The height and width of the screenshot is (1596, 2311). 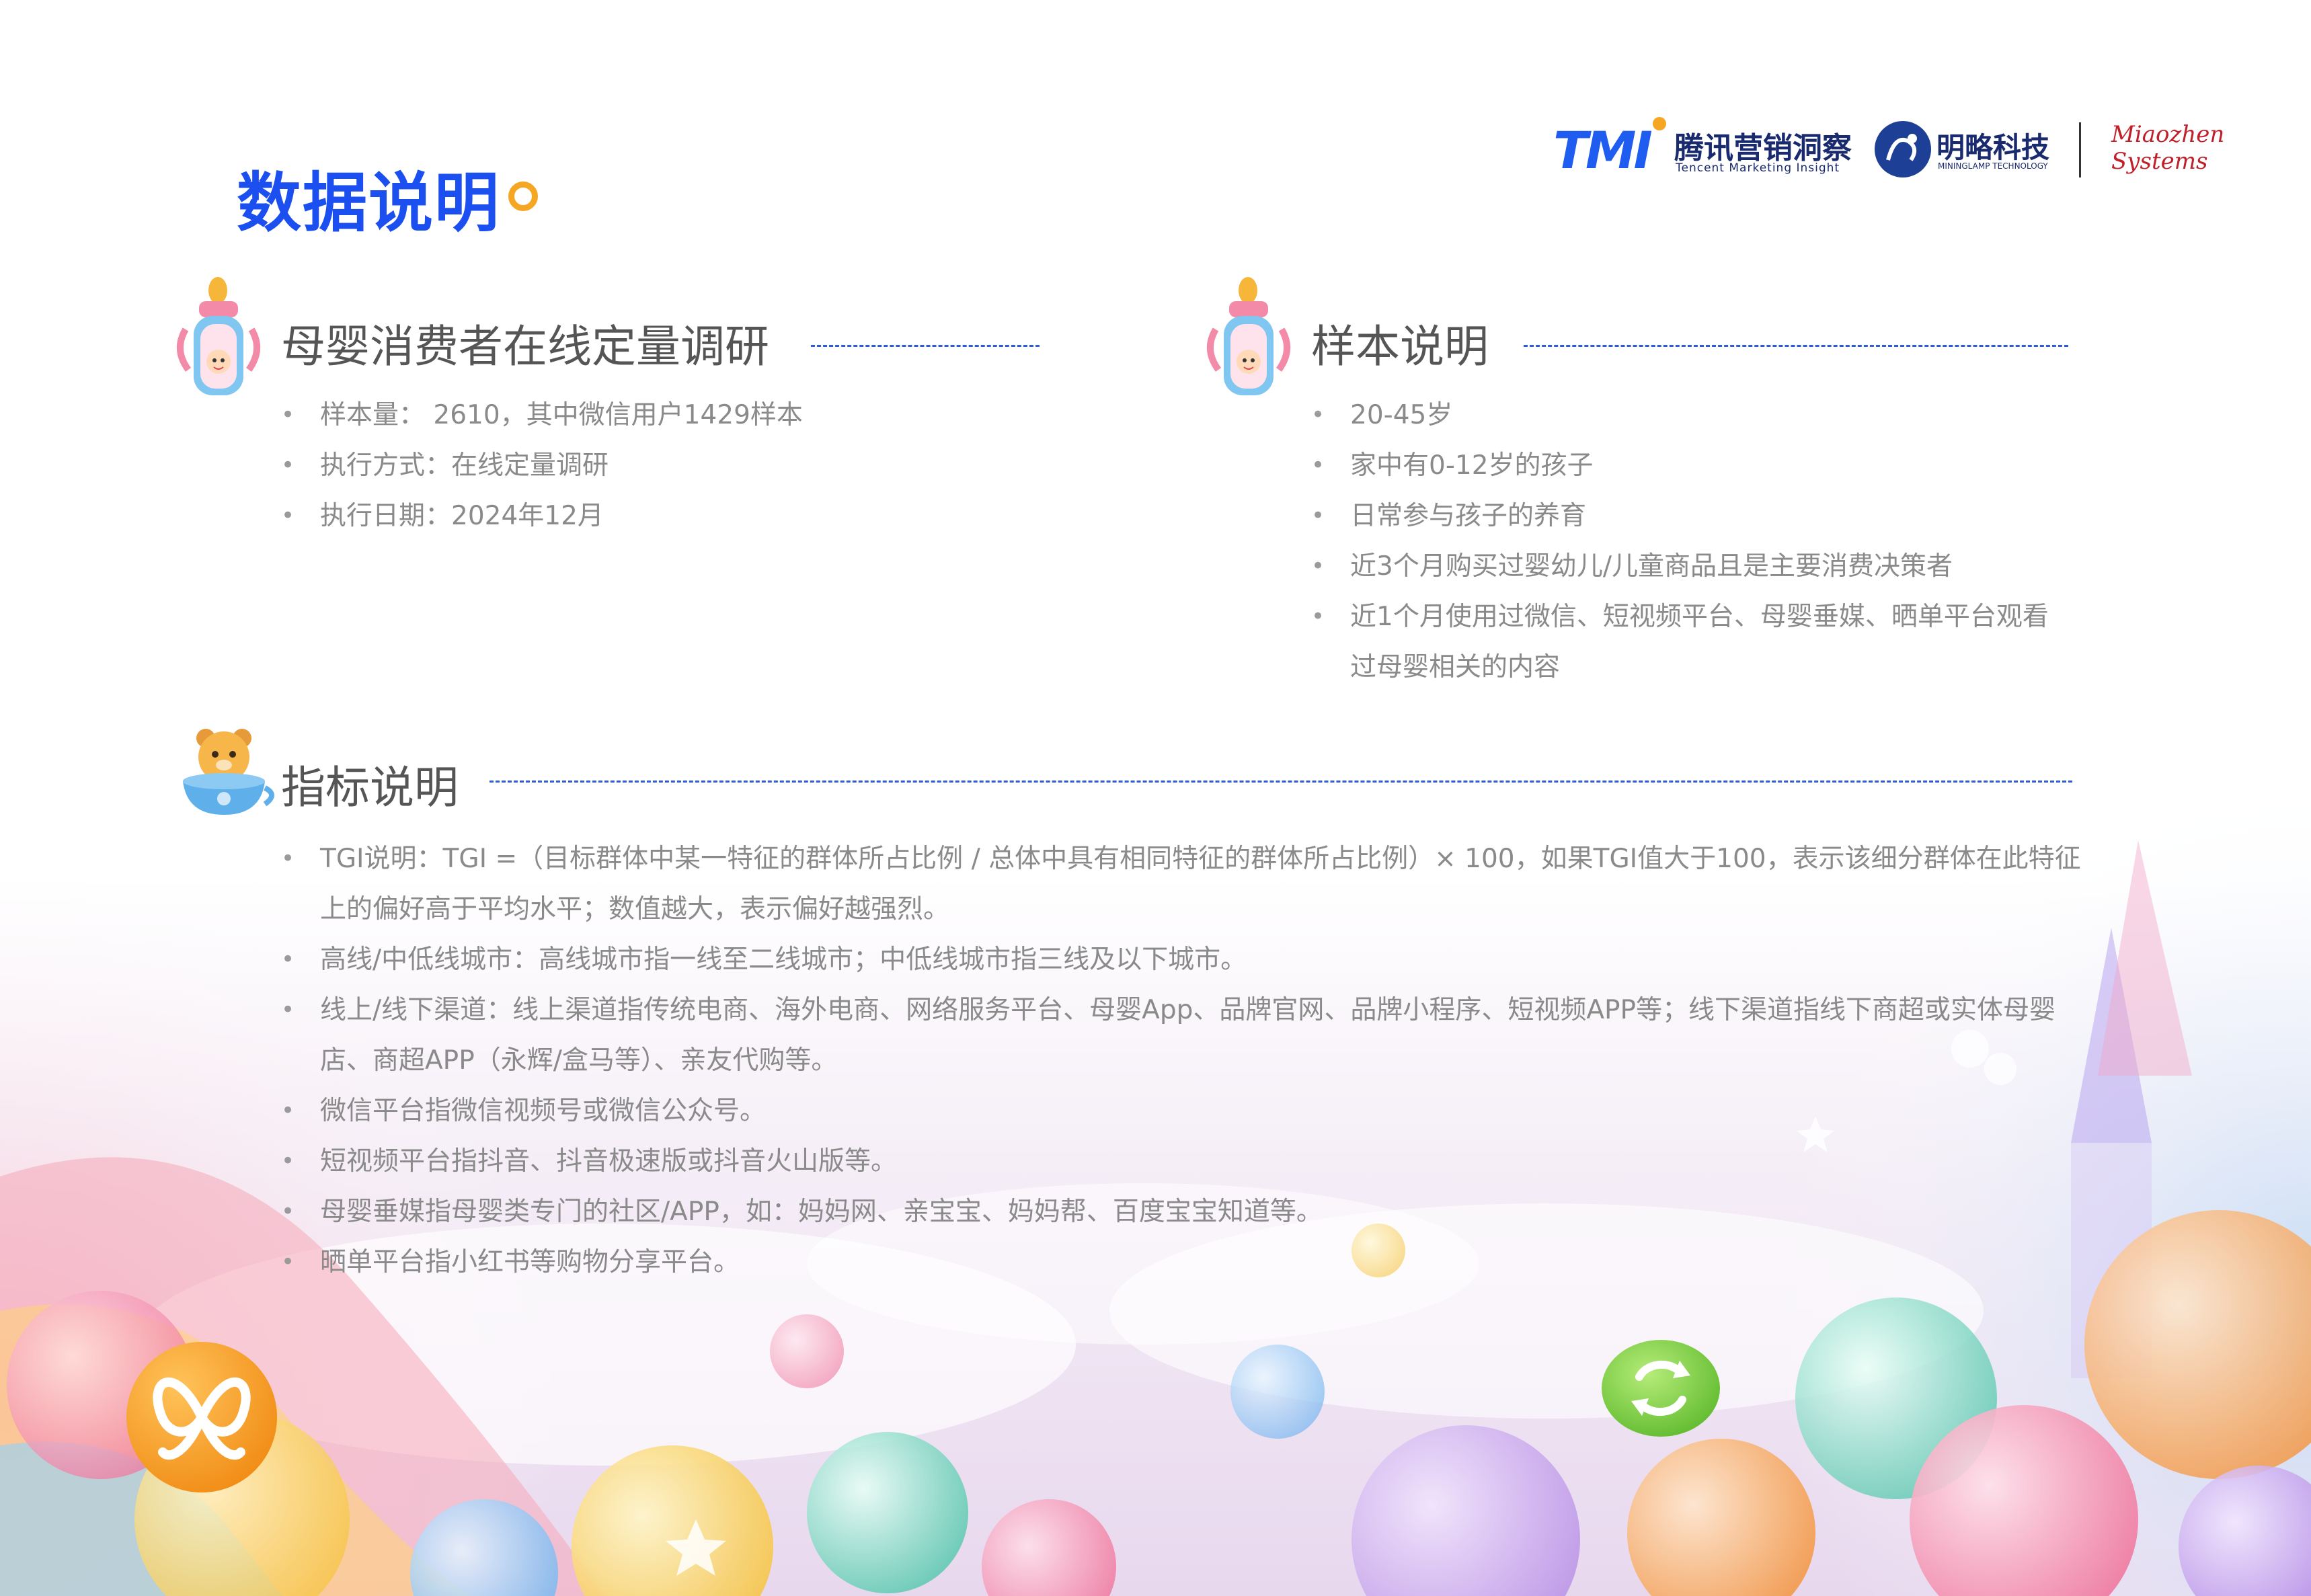 What do you see at coordinates (1688, 566) in the screenshot?
I see `list-item: 近3个月购买过婴幼儿/儿童商品且是主要消费决策者` at bounding box center [1688, 566].